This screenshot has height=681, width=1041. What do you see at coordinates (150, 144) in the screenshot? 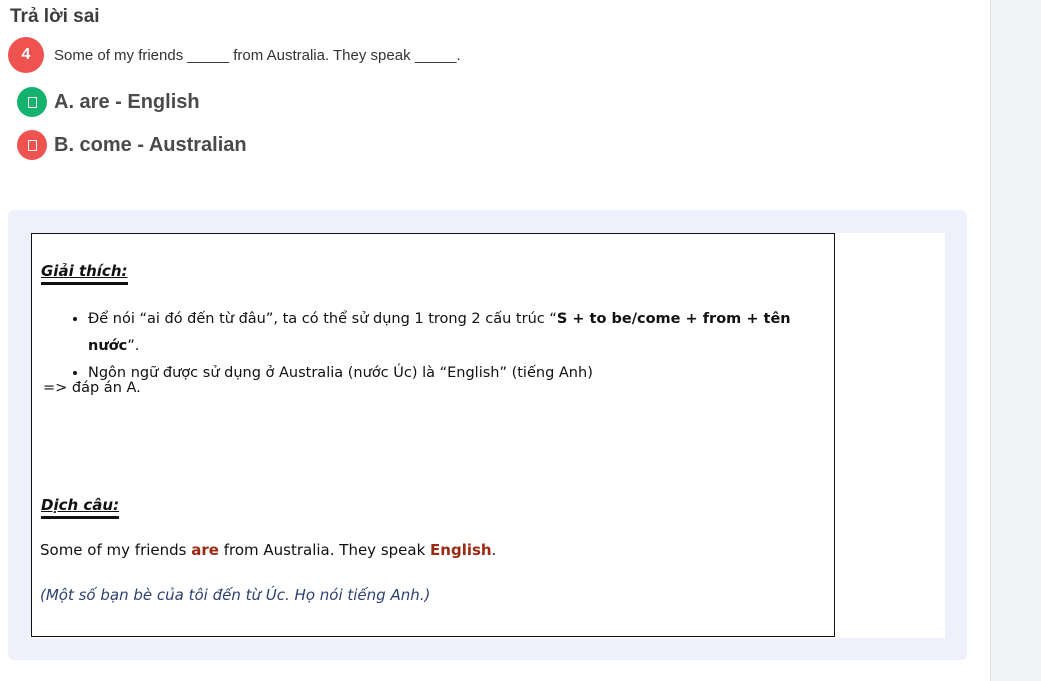
I see `option-b-label: B. come - Australian` at bounding box center [150, 144].